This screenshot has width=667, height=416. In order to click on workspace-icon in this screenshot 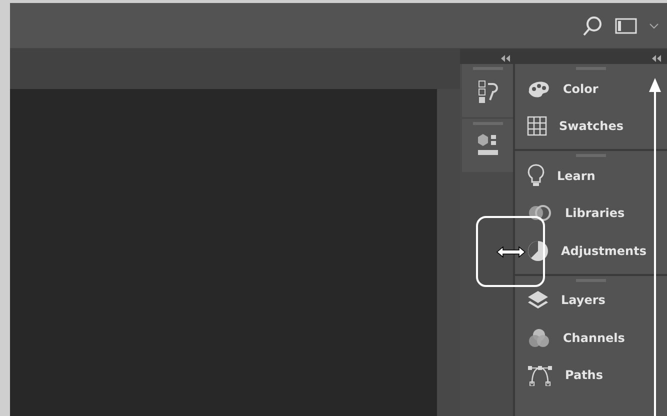, I will do `click(626, 26)`.